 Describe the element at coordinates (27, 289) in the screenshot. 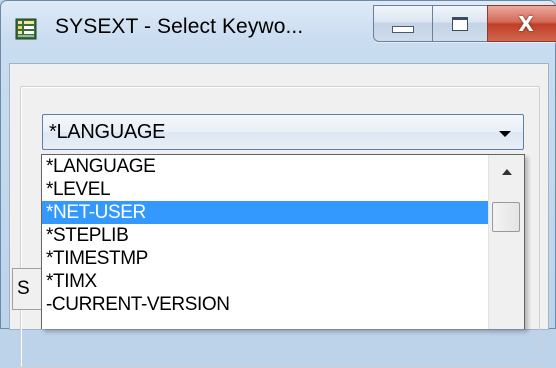

I see `status-label: S` at that location.